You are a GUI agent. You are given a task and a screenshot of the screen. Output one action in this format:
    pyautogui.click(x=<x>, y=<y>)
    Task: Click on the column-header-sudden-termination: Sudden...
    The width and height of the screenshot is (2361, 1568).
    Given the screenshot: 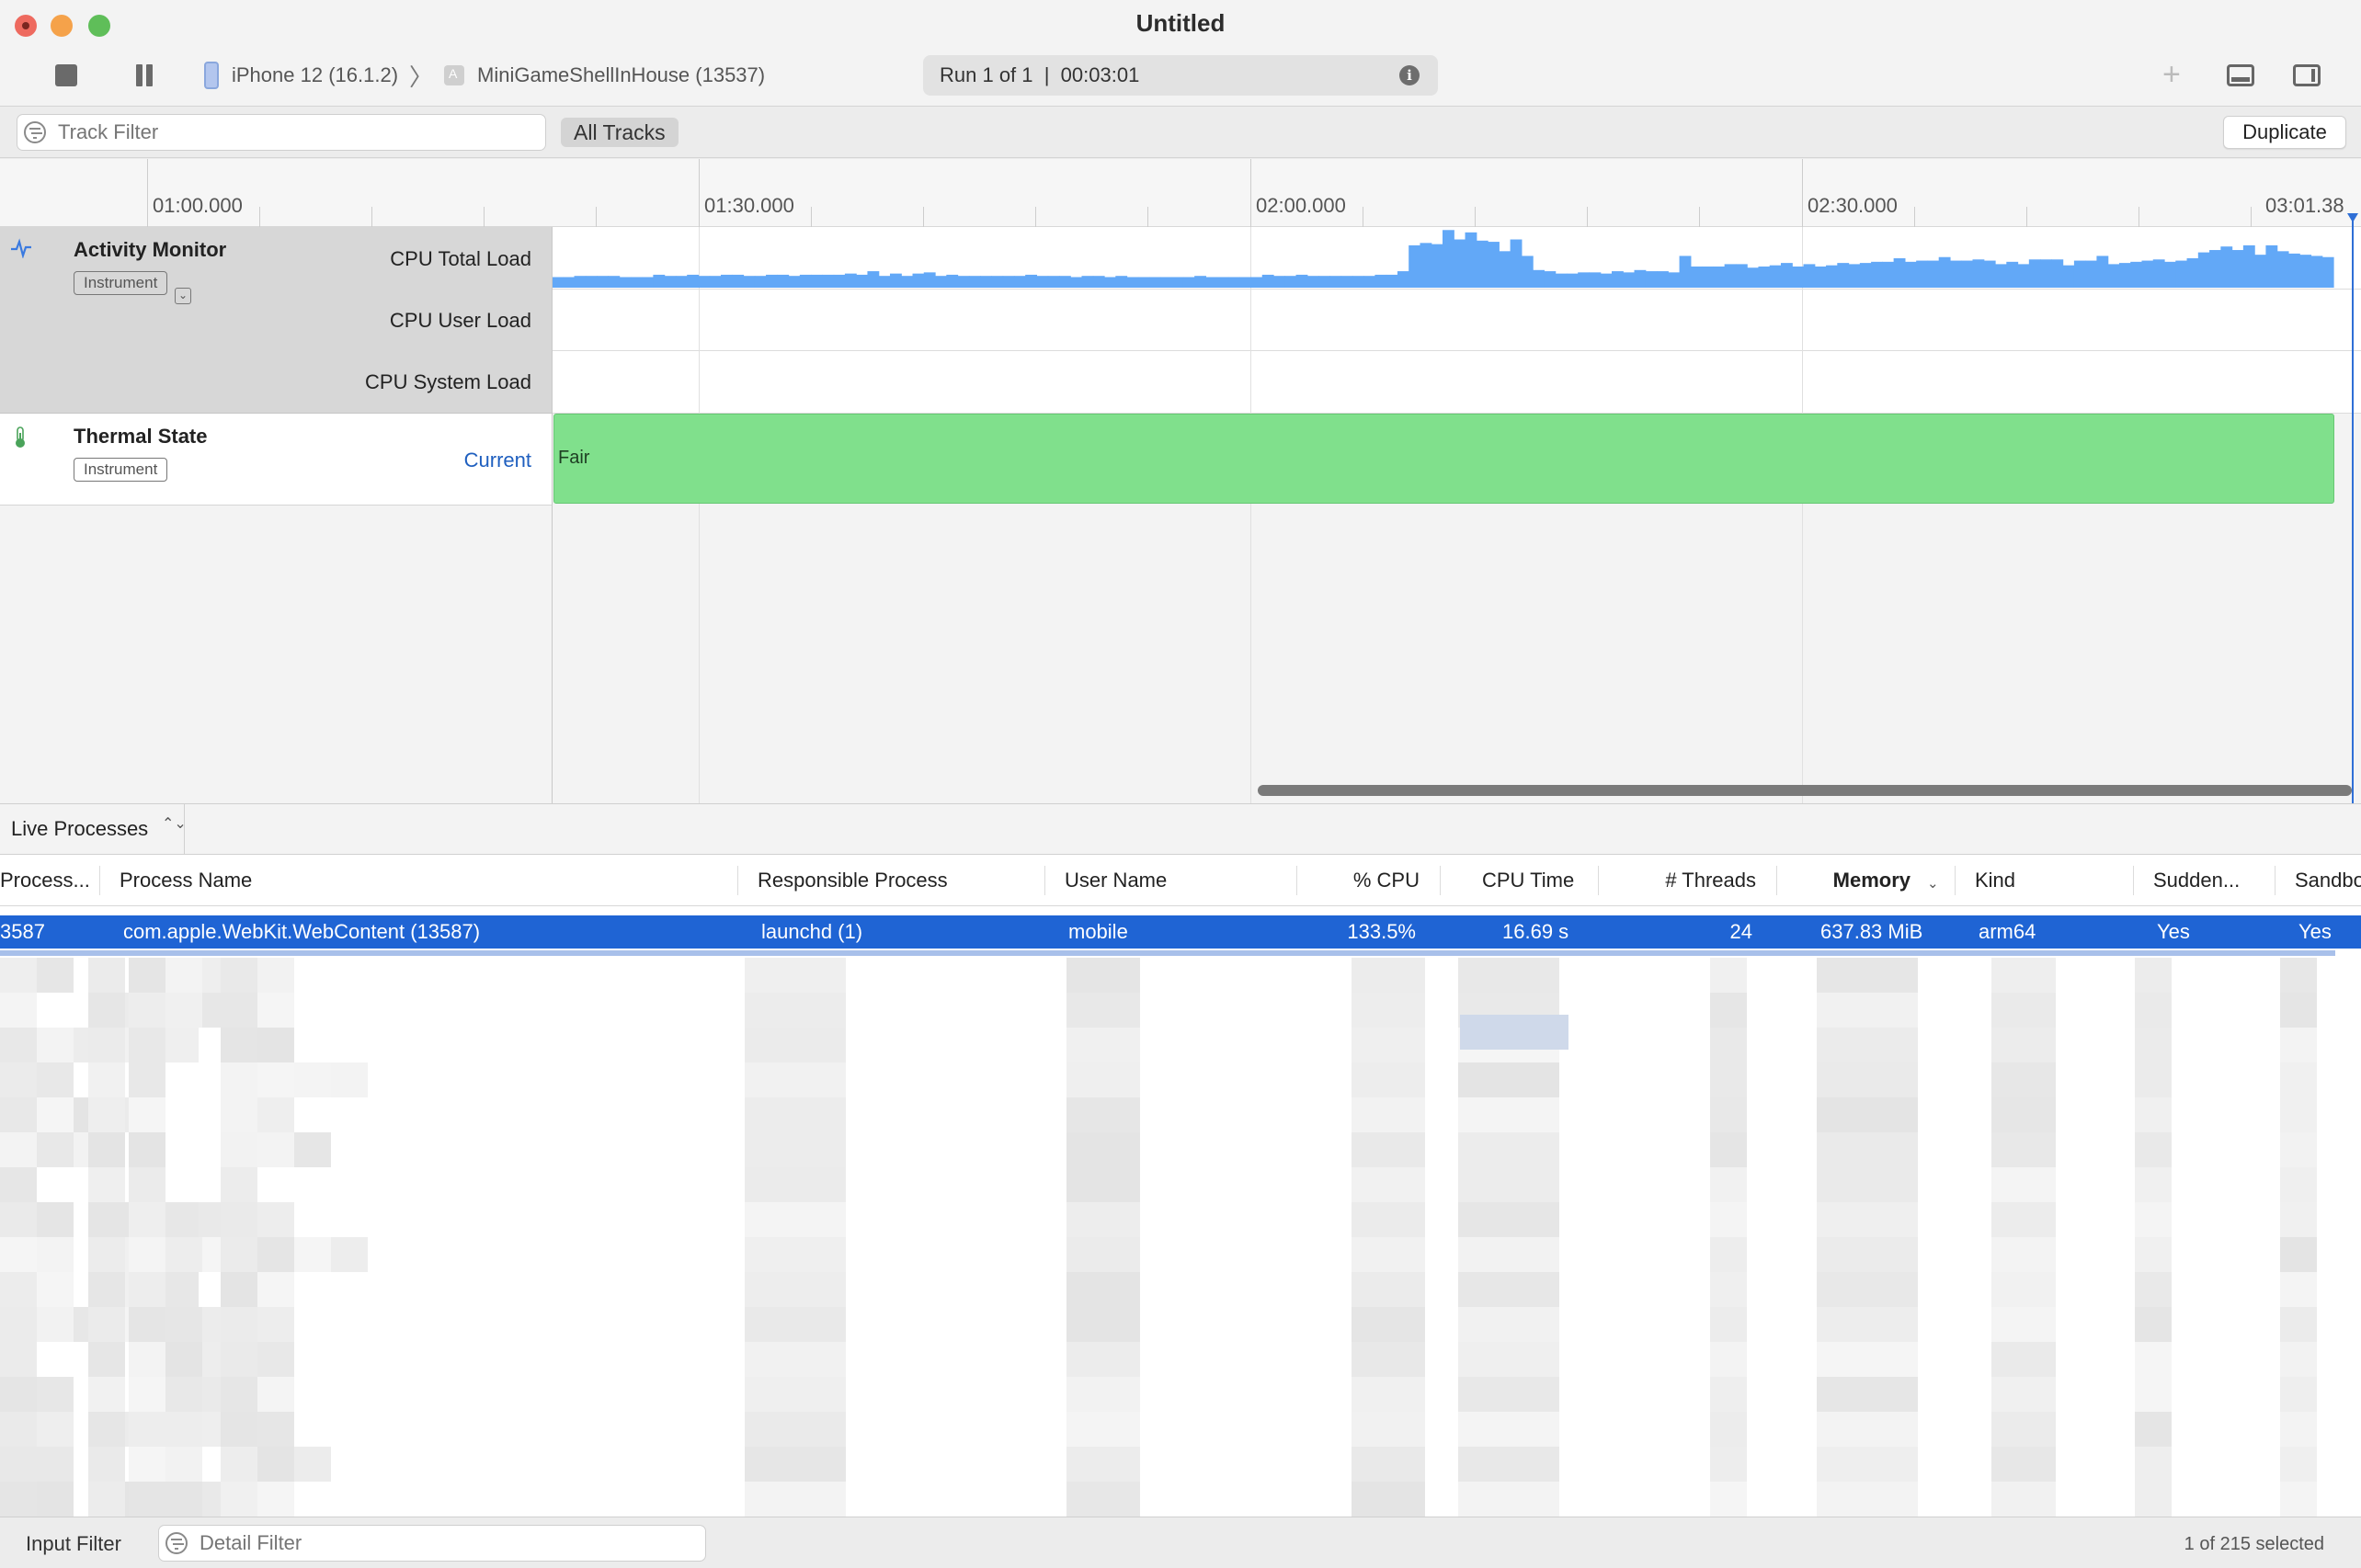 What is the action you would take?
    pyautogui.click(x=2213, y=880)
    